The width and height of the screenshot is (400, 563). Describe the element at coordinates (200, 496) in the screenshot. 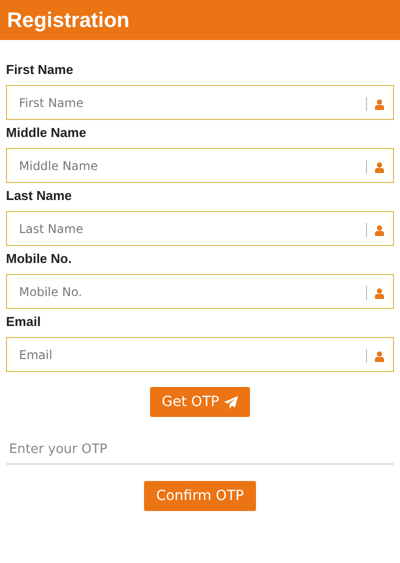

I see `confirm-otp-button: Confirm OTP` at that location.